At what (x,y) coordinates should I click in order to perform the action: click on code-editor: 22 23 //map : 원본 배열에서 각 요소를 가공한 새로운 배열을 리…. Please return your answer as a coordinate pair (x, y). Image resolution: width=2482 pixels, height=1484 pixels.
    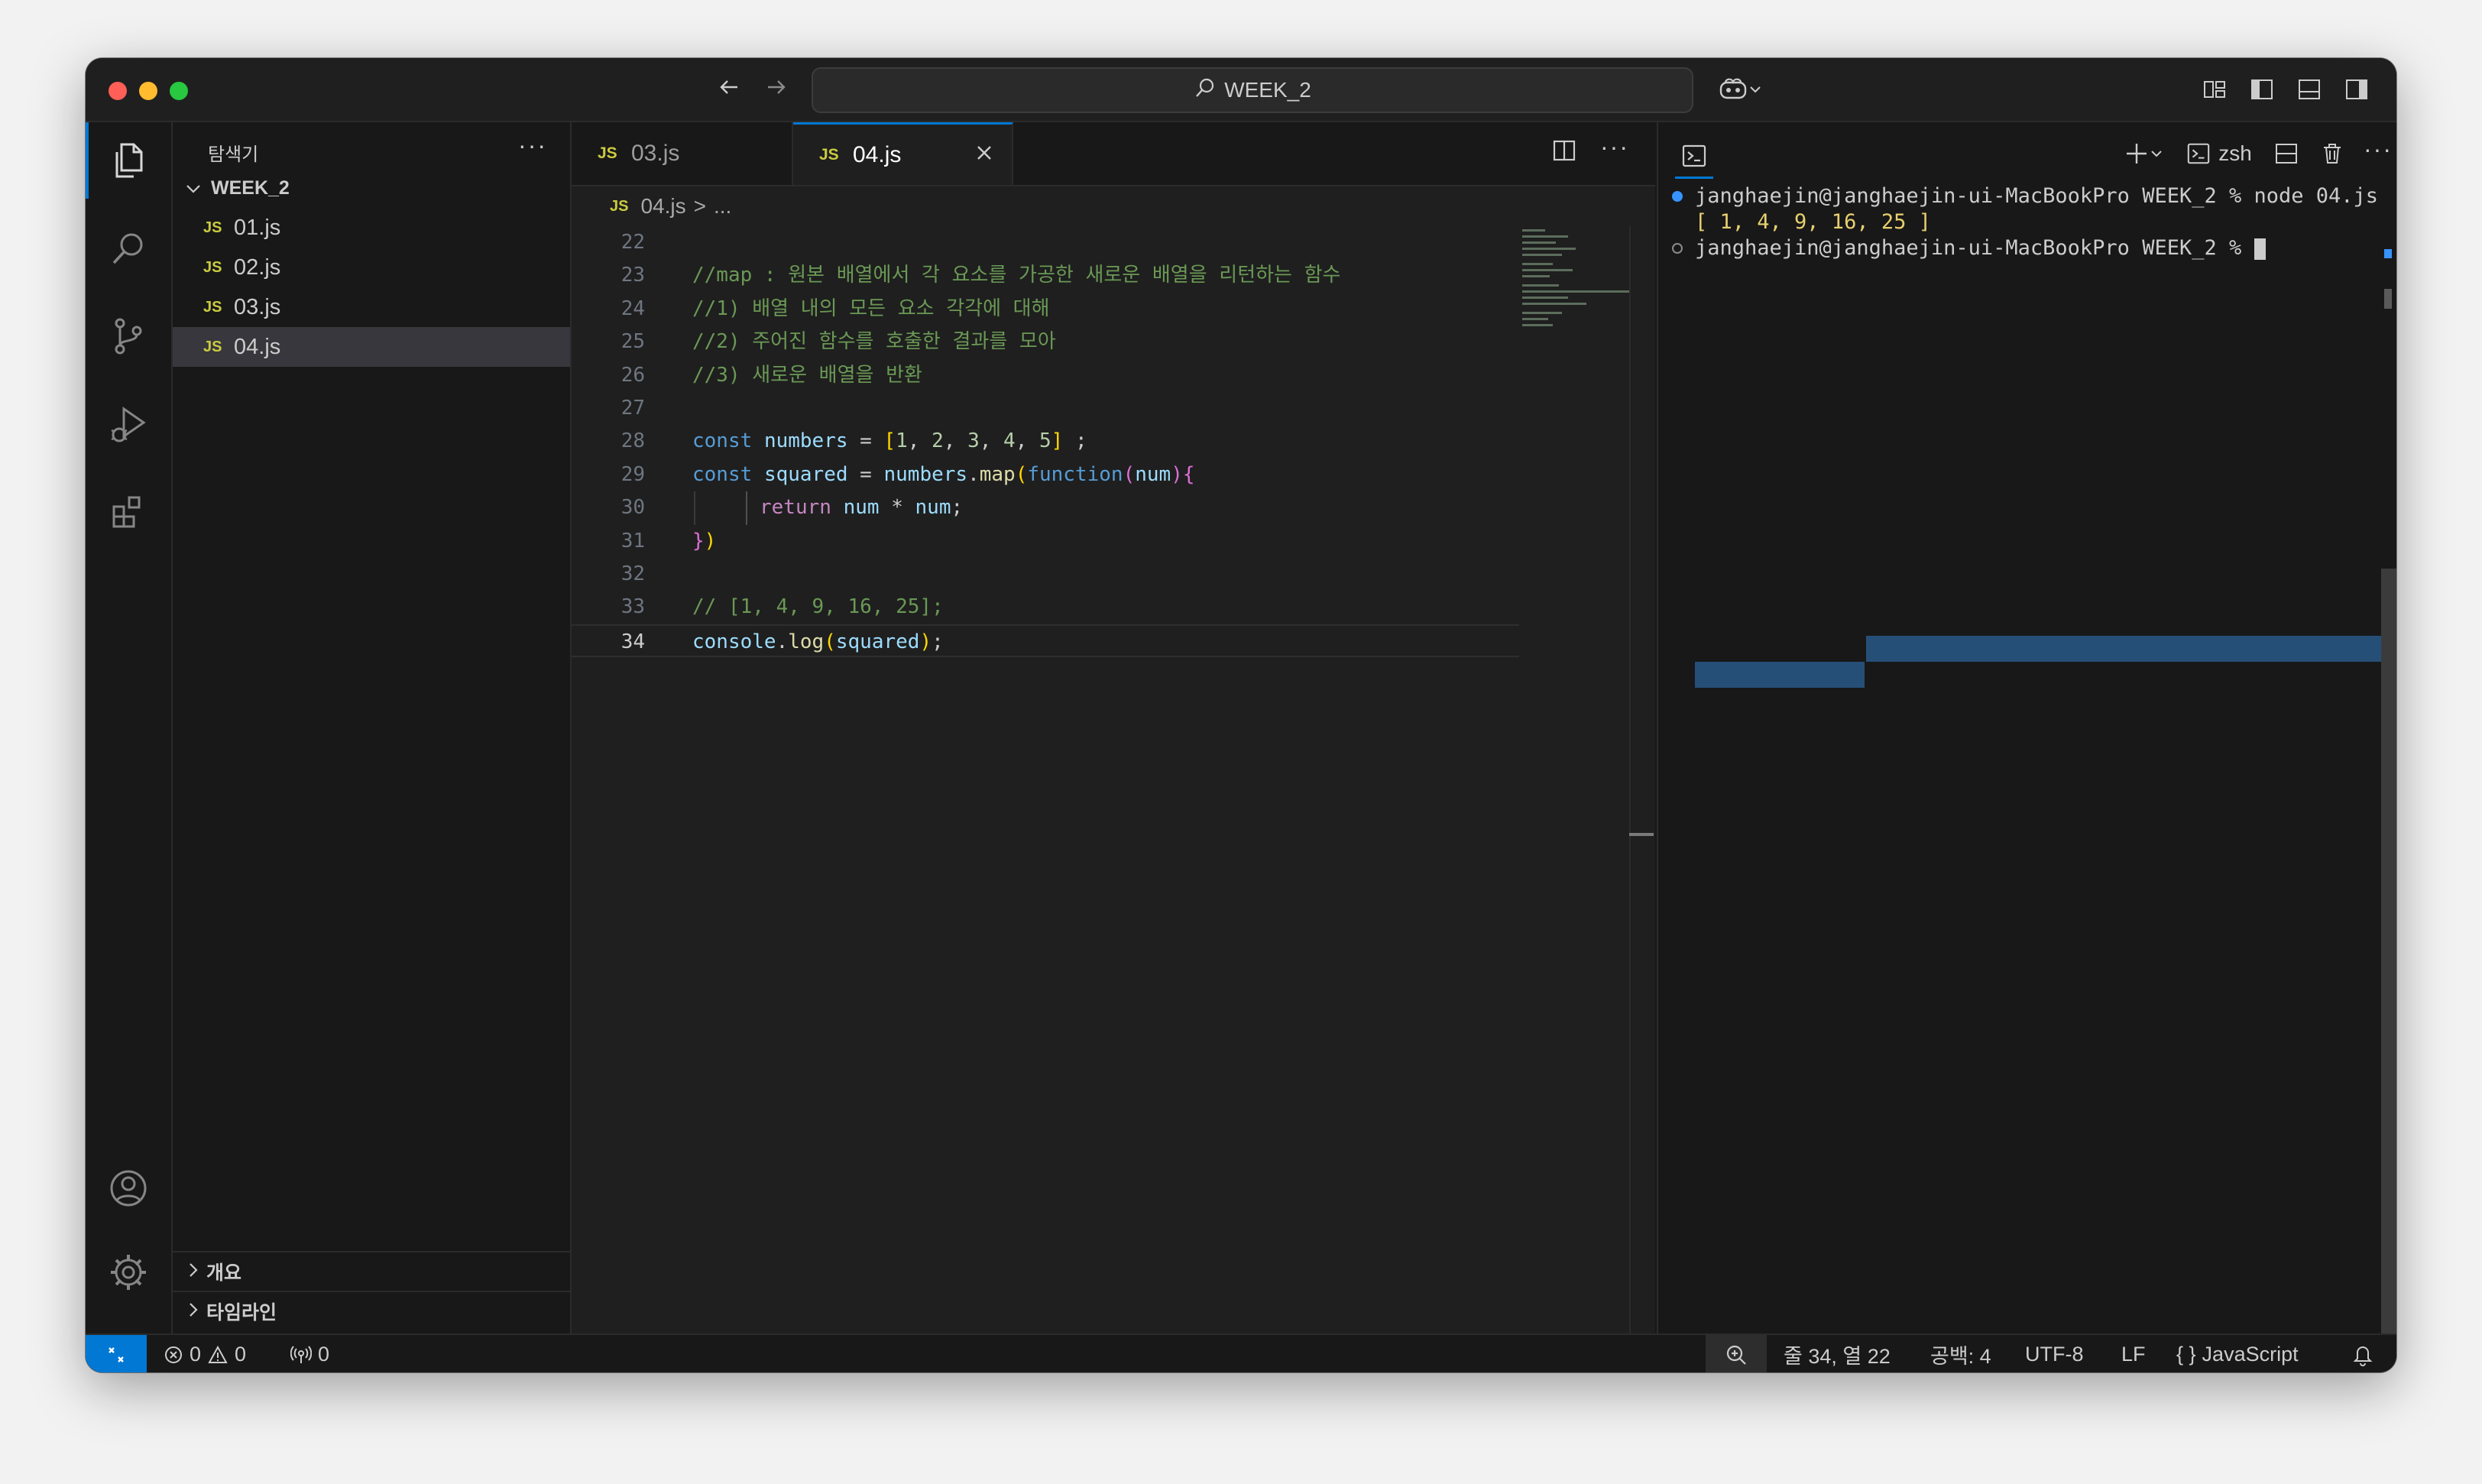
    Looking at the image, I should click on (1045, 442).